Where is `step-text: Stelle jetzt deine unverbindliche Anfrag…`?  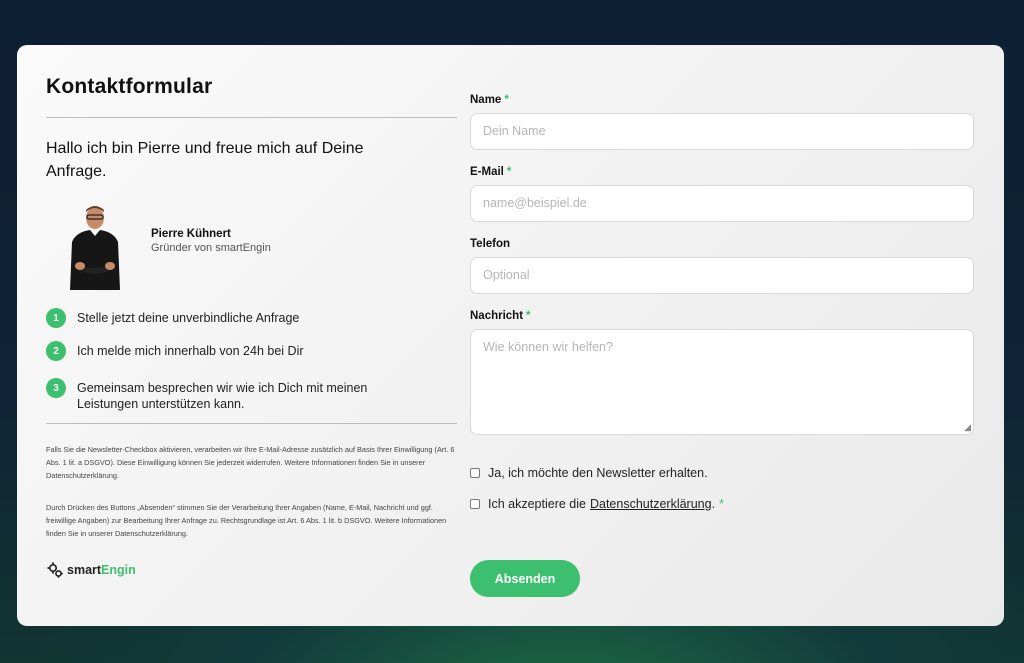 step-text: Stelle jetzt deine unverbindliche Anfrag… is located at coordinates (188, 318).